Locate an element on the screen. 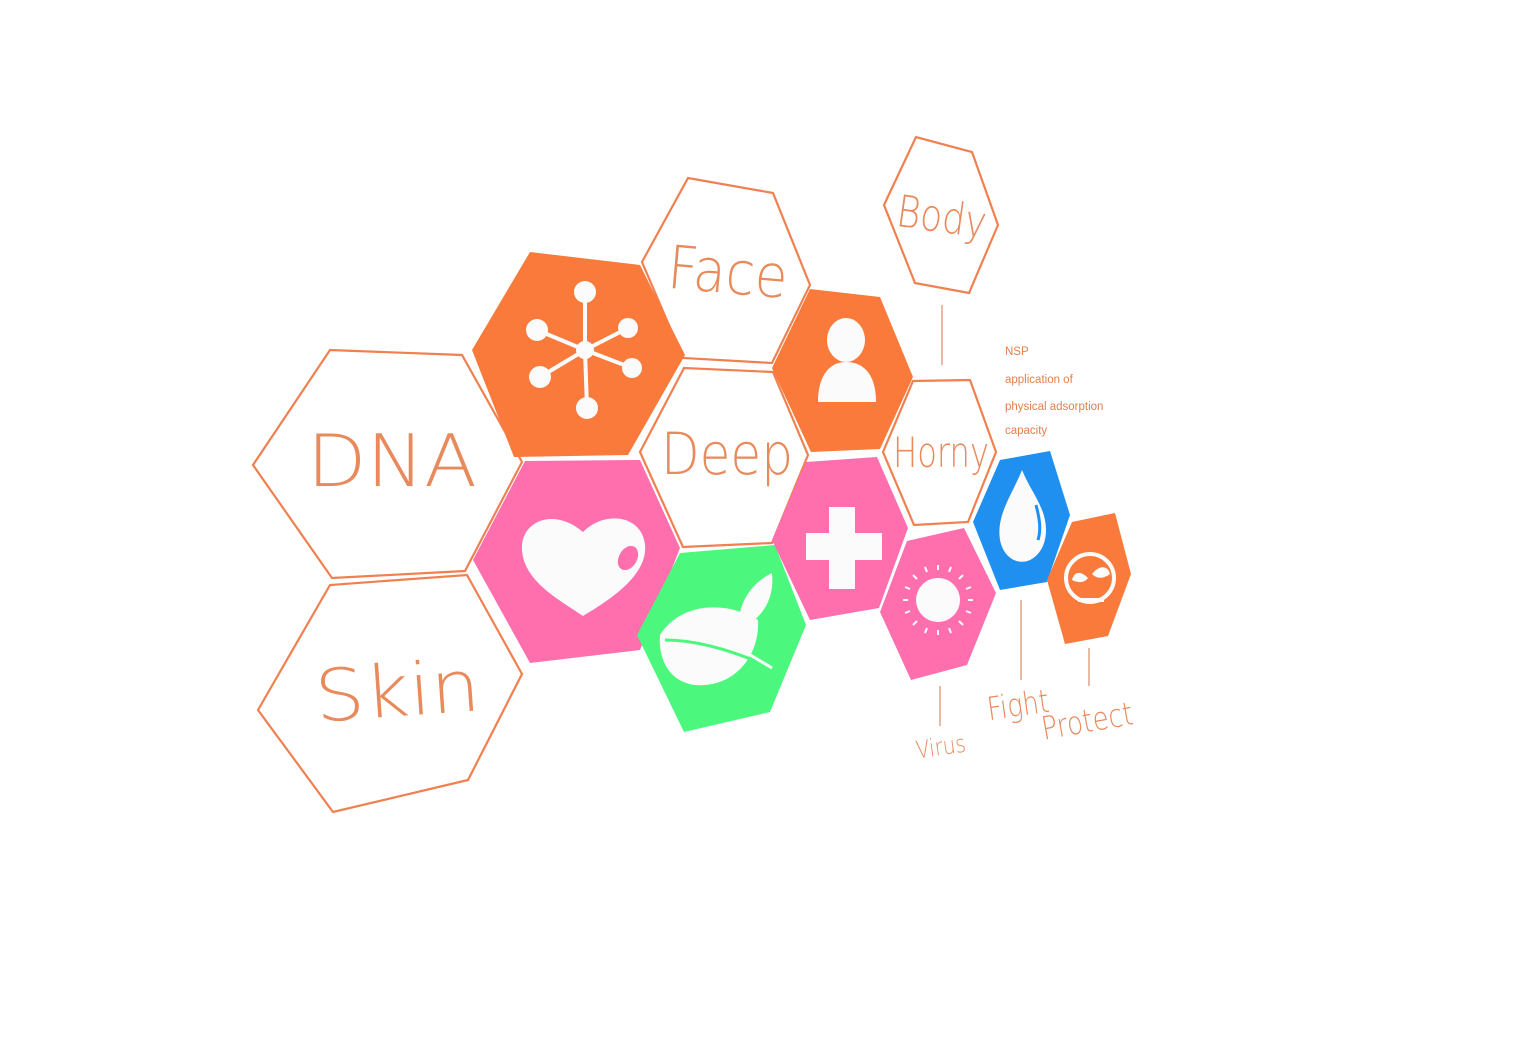 The height and width of the screenshot is (1051, 1514). horny-label: Horny is located at coordinates (941, 452).